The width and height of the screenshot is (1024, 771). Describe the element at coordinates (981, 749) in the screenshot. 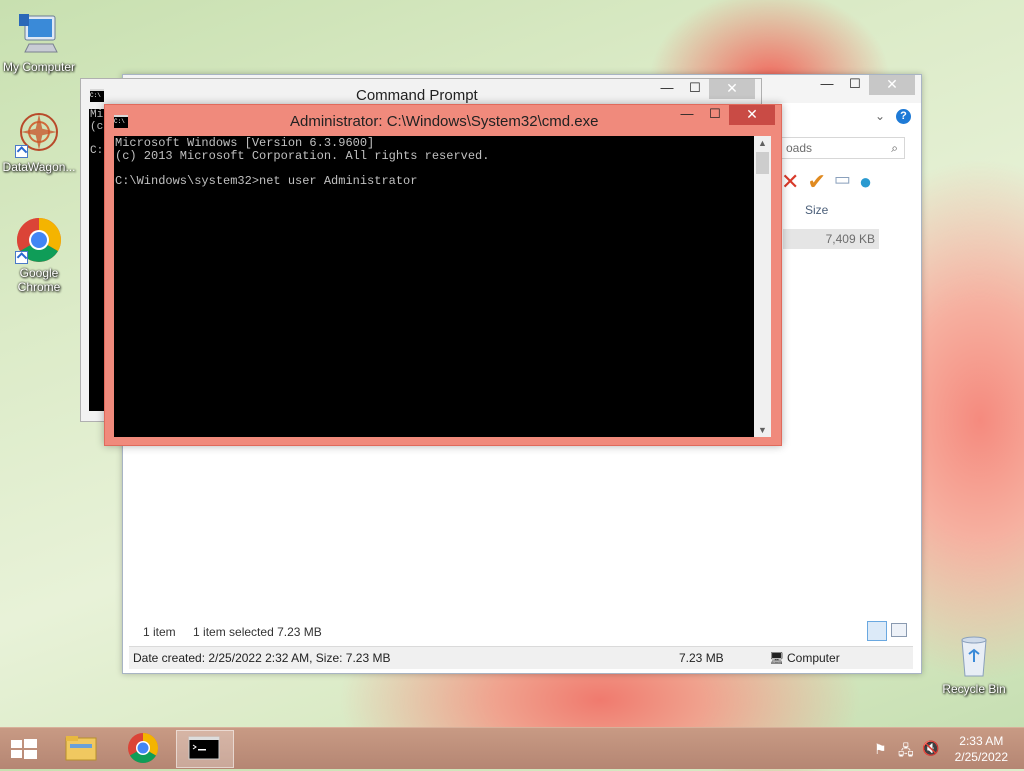

I see `clock: 2:33 AM 2/25/2022` at that location.